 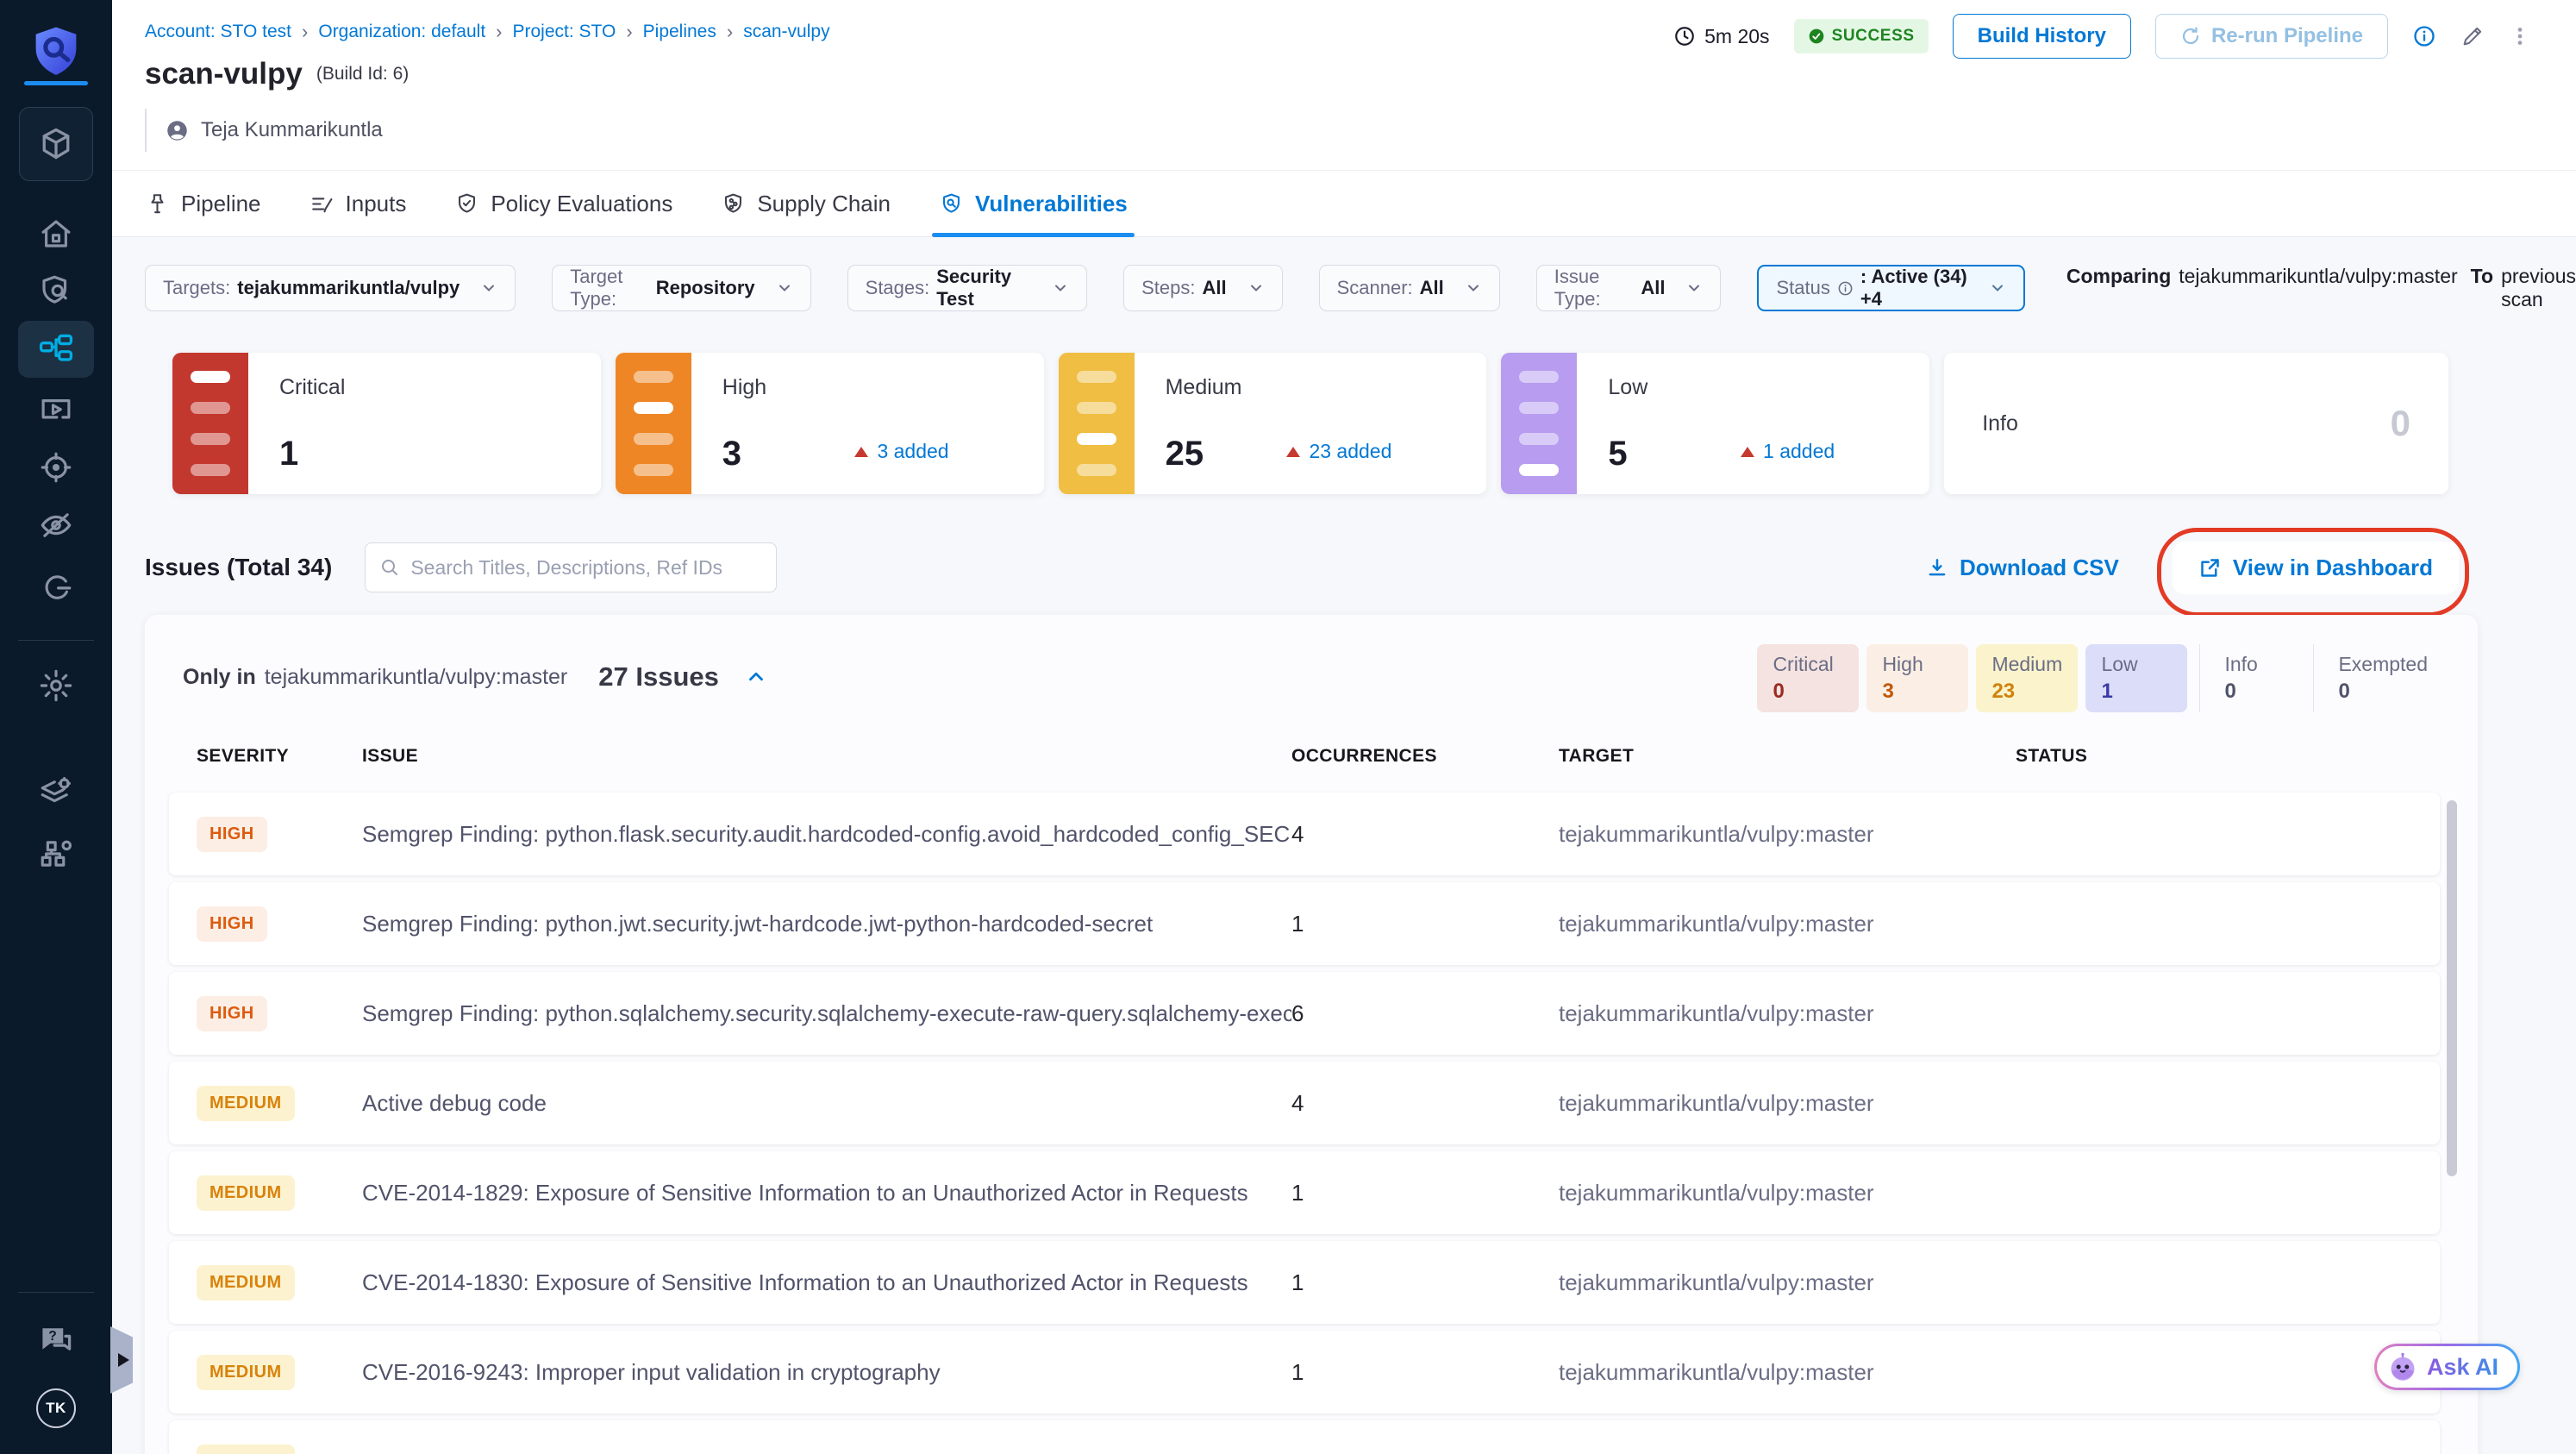 What do you see at coordinates (56, 525) in the screenshot?
I see `eye-slash-icon` at bounding box center [56, 525].